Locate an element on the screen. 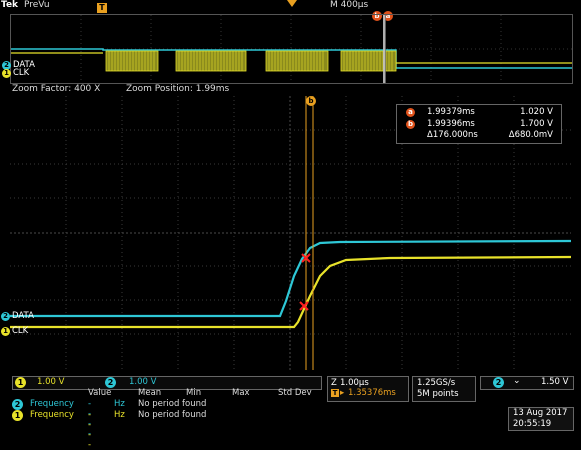 This screenshot has width=581, height=450. cursor-b-time: 1.99396ms is located at coordinates (451, 124).